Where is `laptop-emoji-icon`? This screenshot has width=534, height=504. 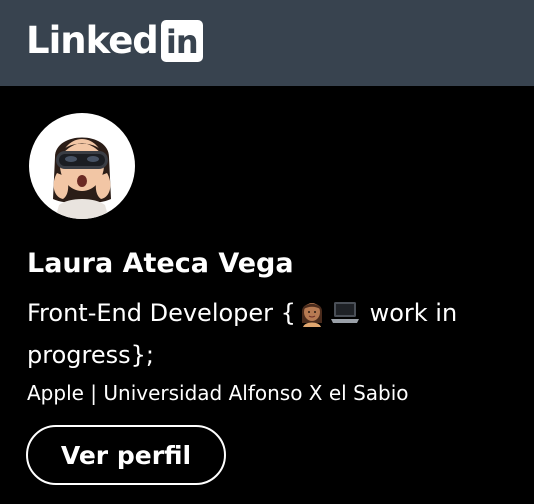
laptop-emoji-icon is located at coordinates (345, 317).